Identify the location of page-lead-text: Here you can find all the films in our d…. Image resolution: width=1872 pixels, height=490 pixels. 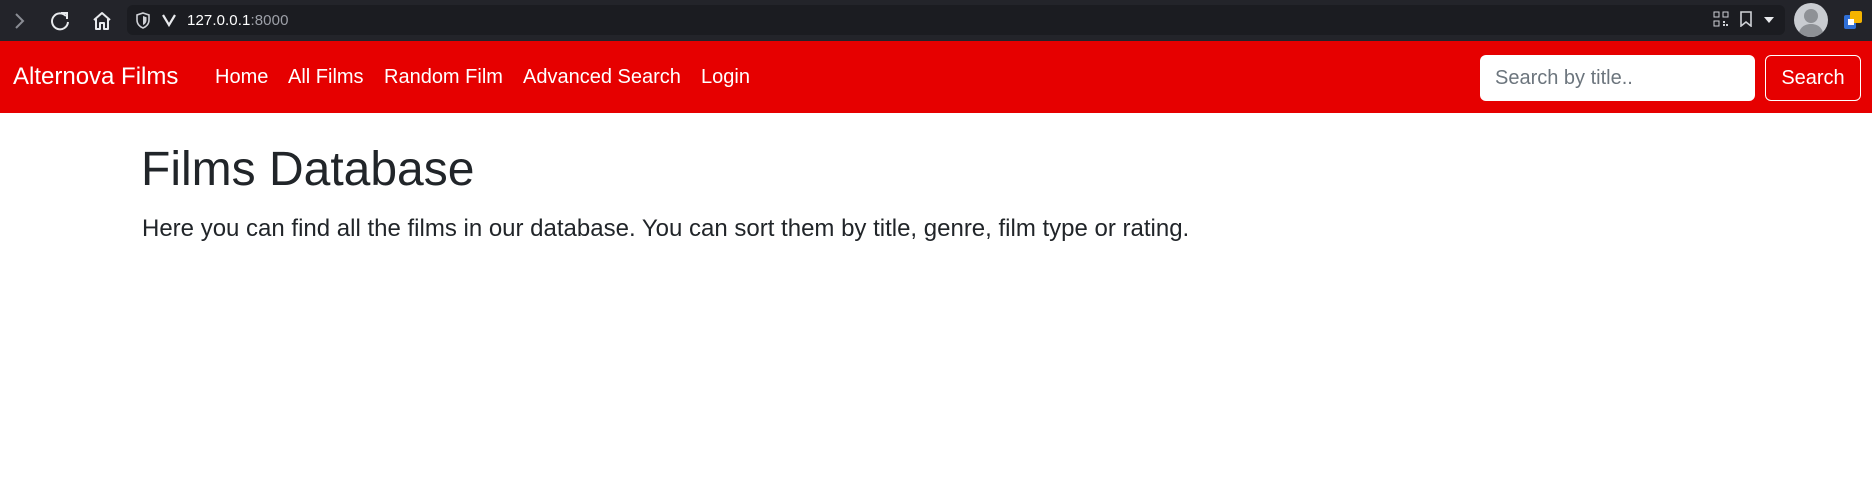
(666, 228).